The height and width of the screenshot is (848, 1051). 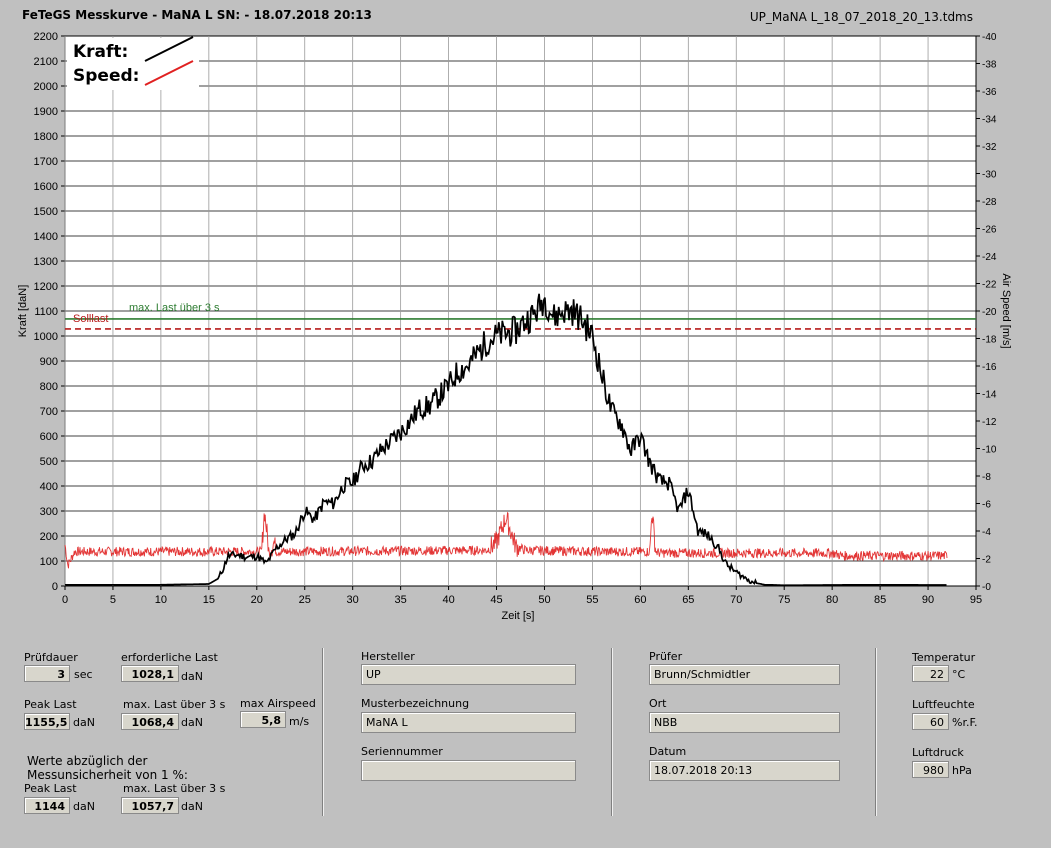 I want to click on y-tick-label-left: 1800, so click(x=46, y=137).